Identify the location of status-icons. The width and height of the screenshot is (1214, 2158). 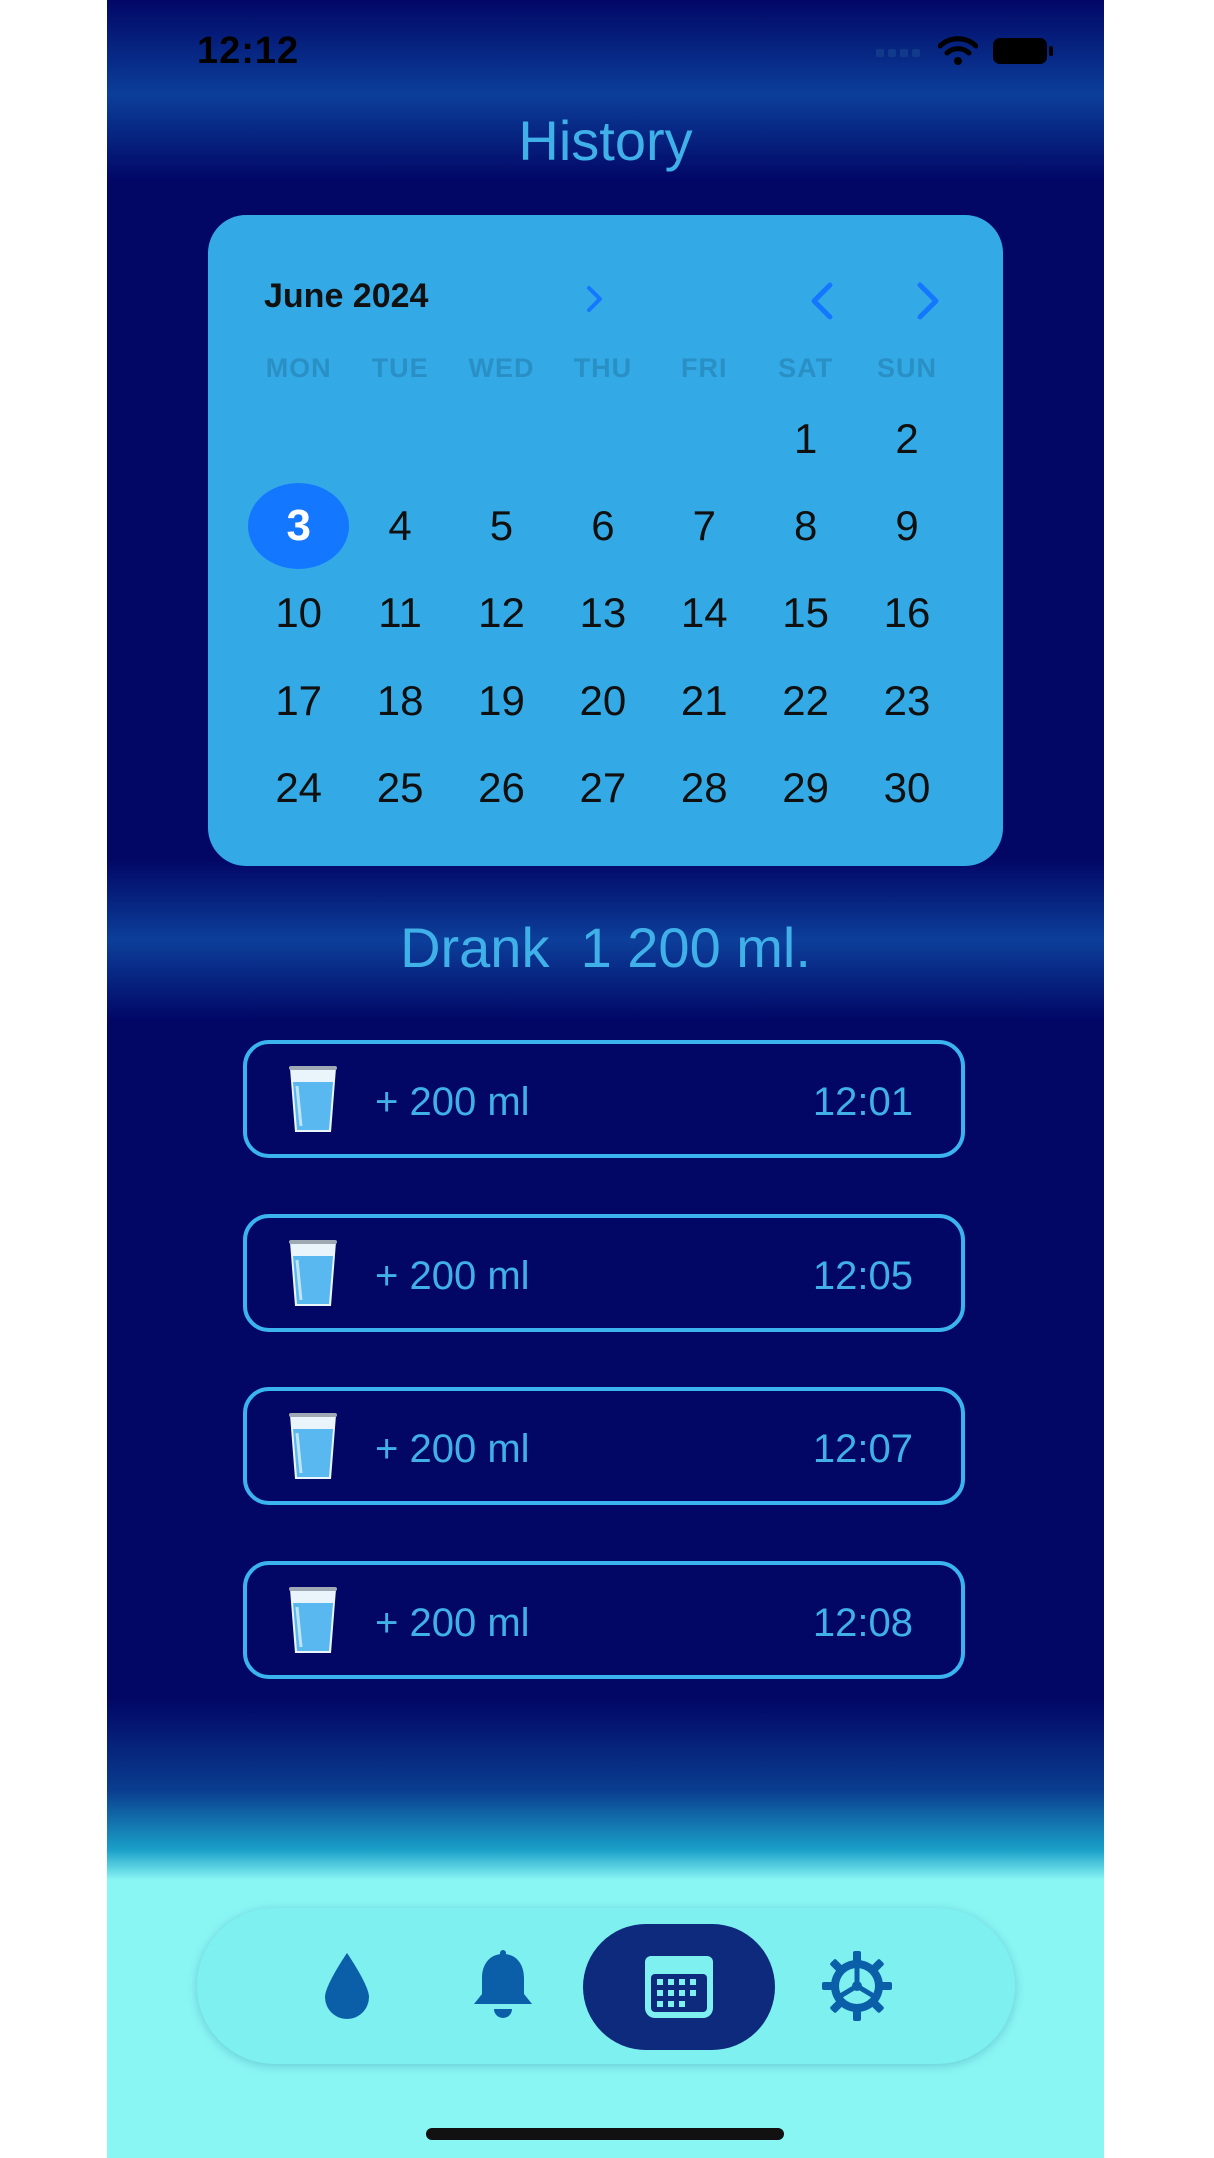
(965, 51).